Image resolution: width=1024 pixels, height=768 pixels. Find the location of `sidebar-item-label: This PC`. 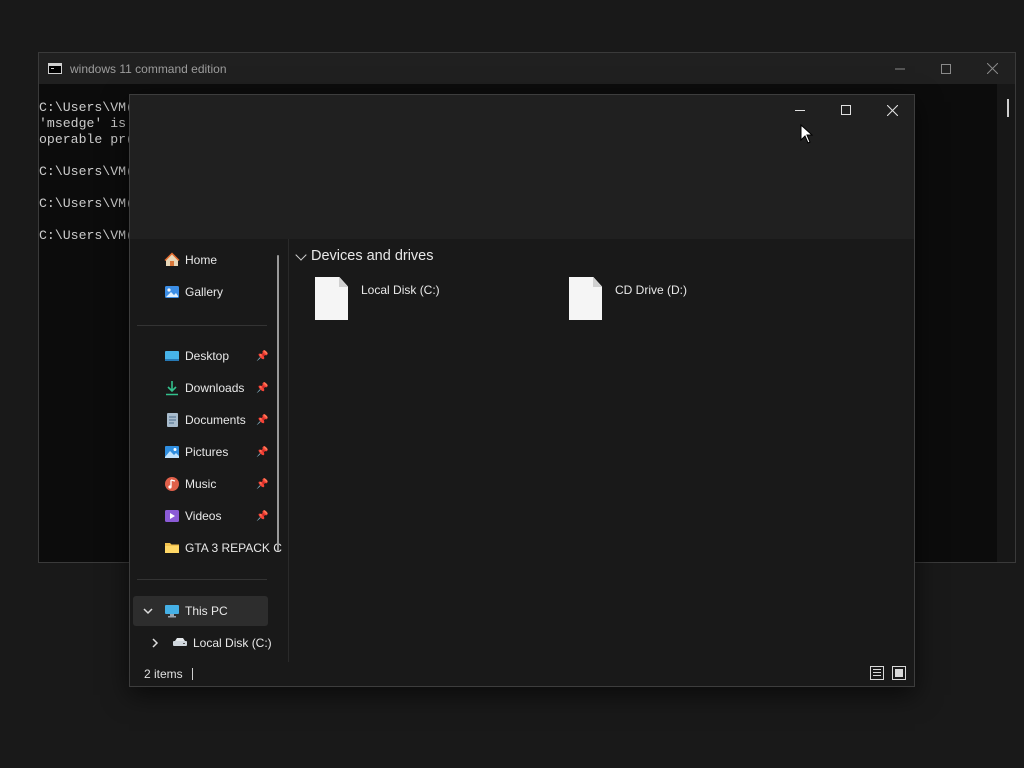

sidebar-item-label: This PC is located at coordinates (206, 611).